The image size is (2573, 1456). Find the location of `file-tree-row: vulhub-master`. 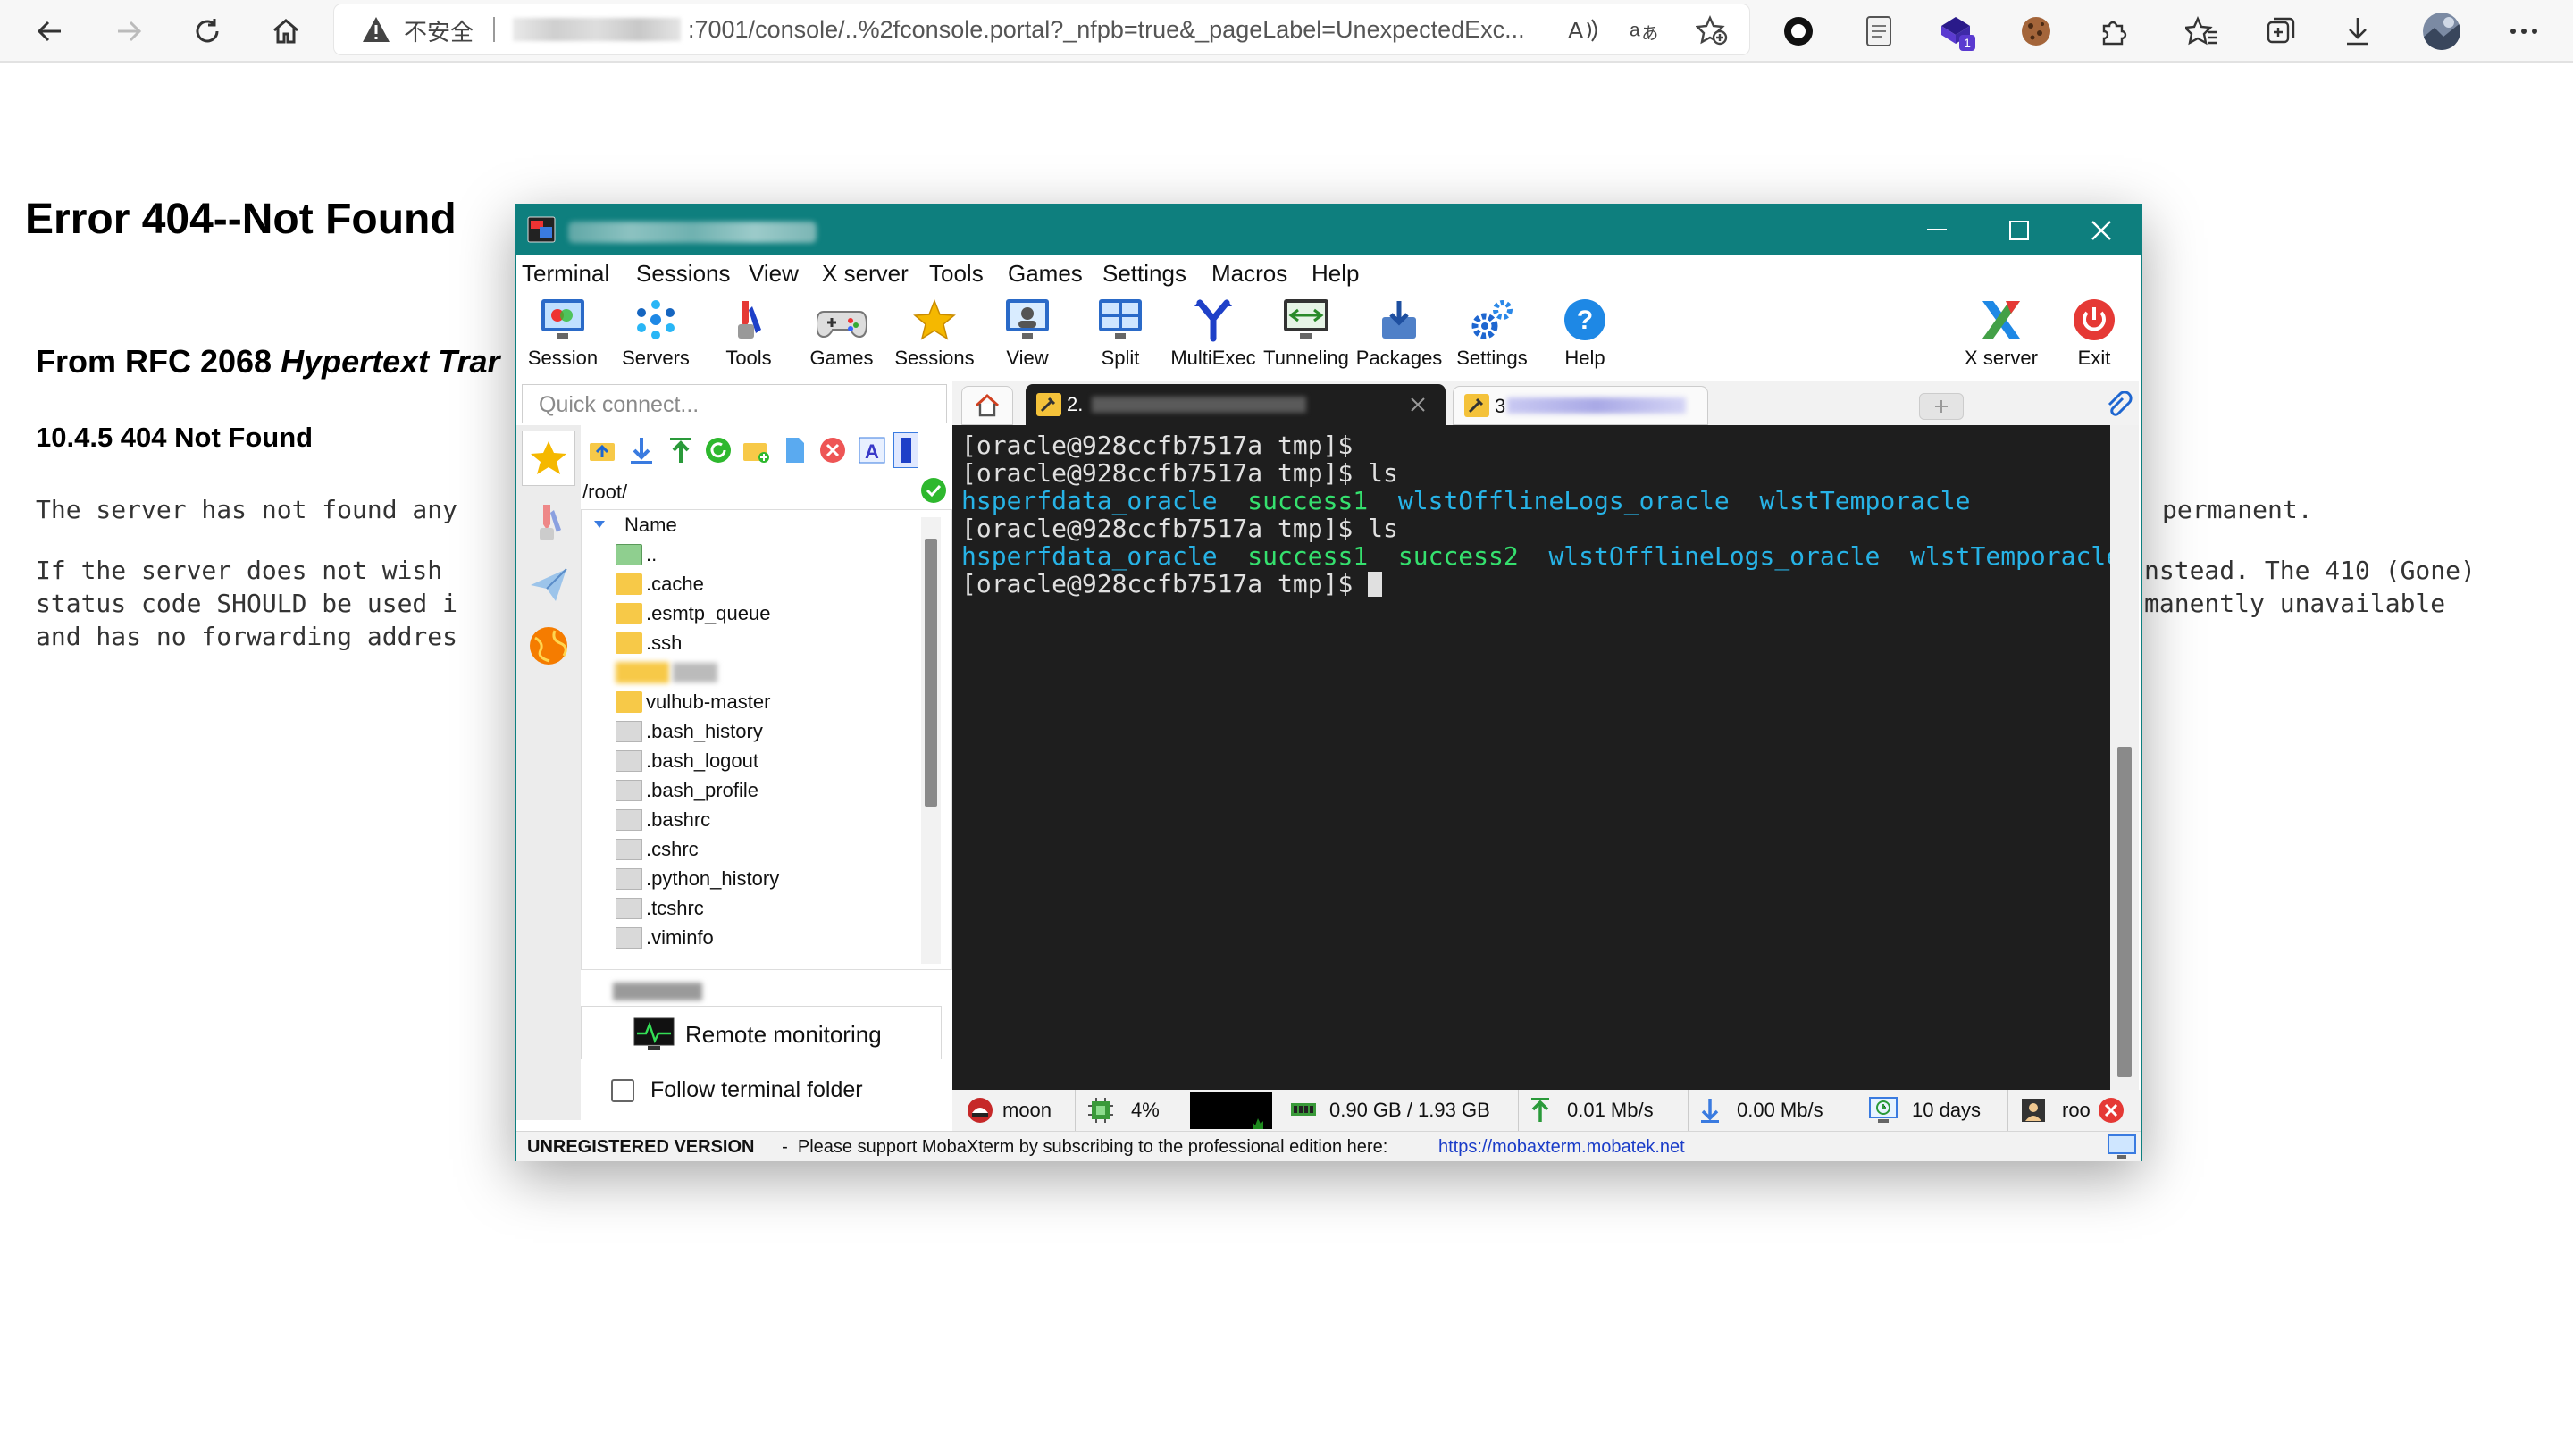

file-tree-row: vulhub-master is located at coordinates (693, 702).